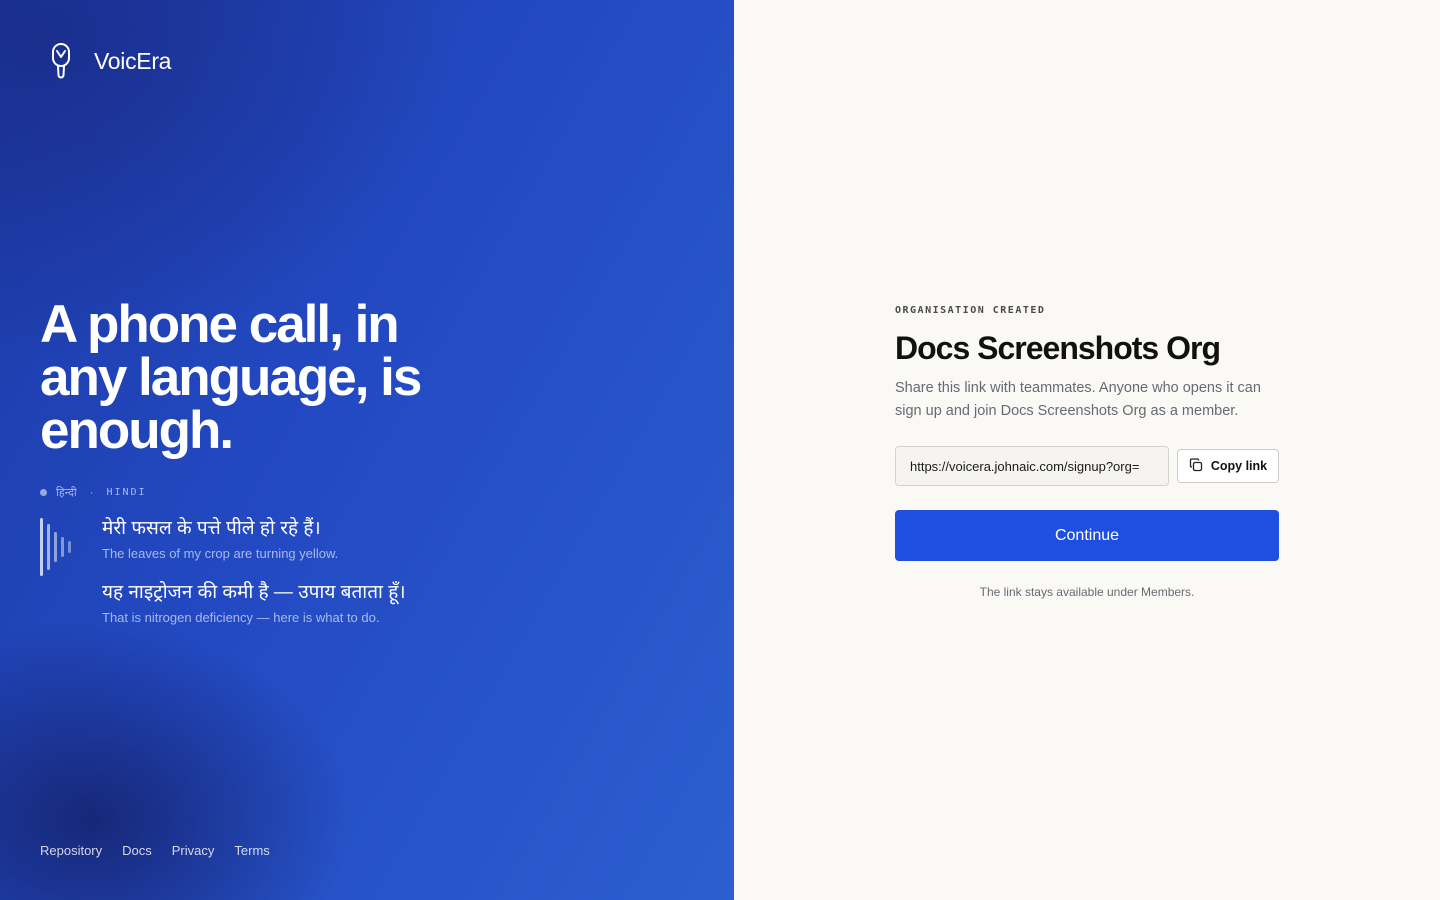 Image resolution: width=1440 pixels, height=900 pixels. Describe the element at coordinates (155, 850) in the screenshot. I see `footer-nav: Repository Docs Privacy Terms` at that location.